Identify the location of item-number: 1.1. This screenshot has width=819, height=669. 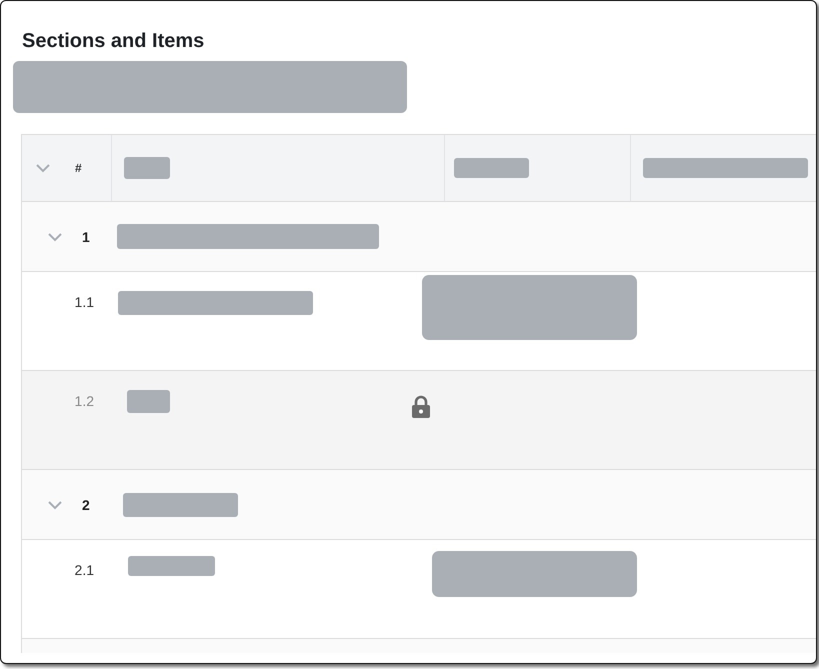
(84, 302).